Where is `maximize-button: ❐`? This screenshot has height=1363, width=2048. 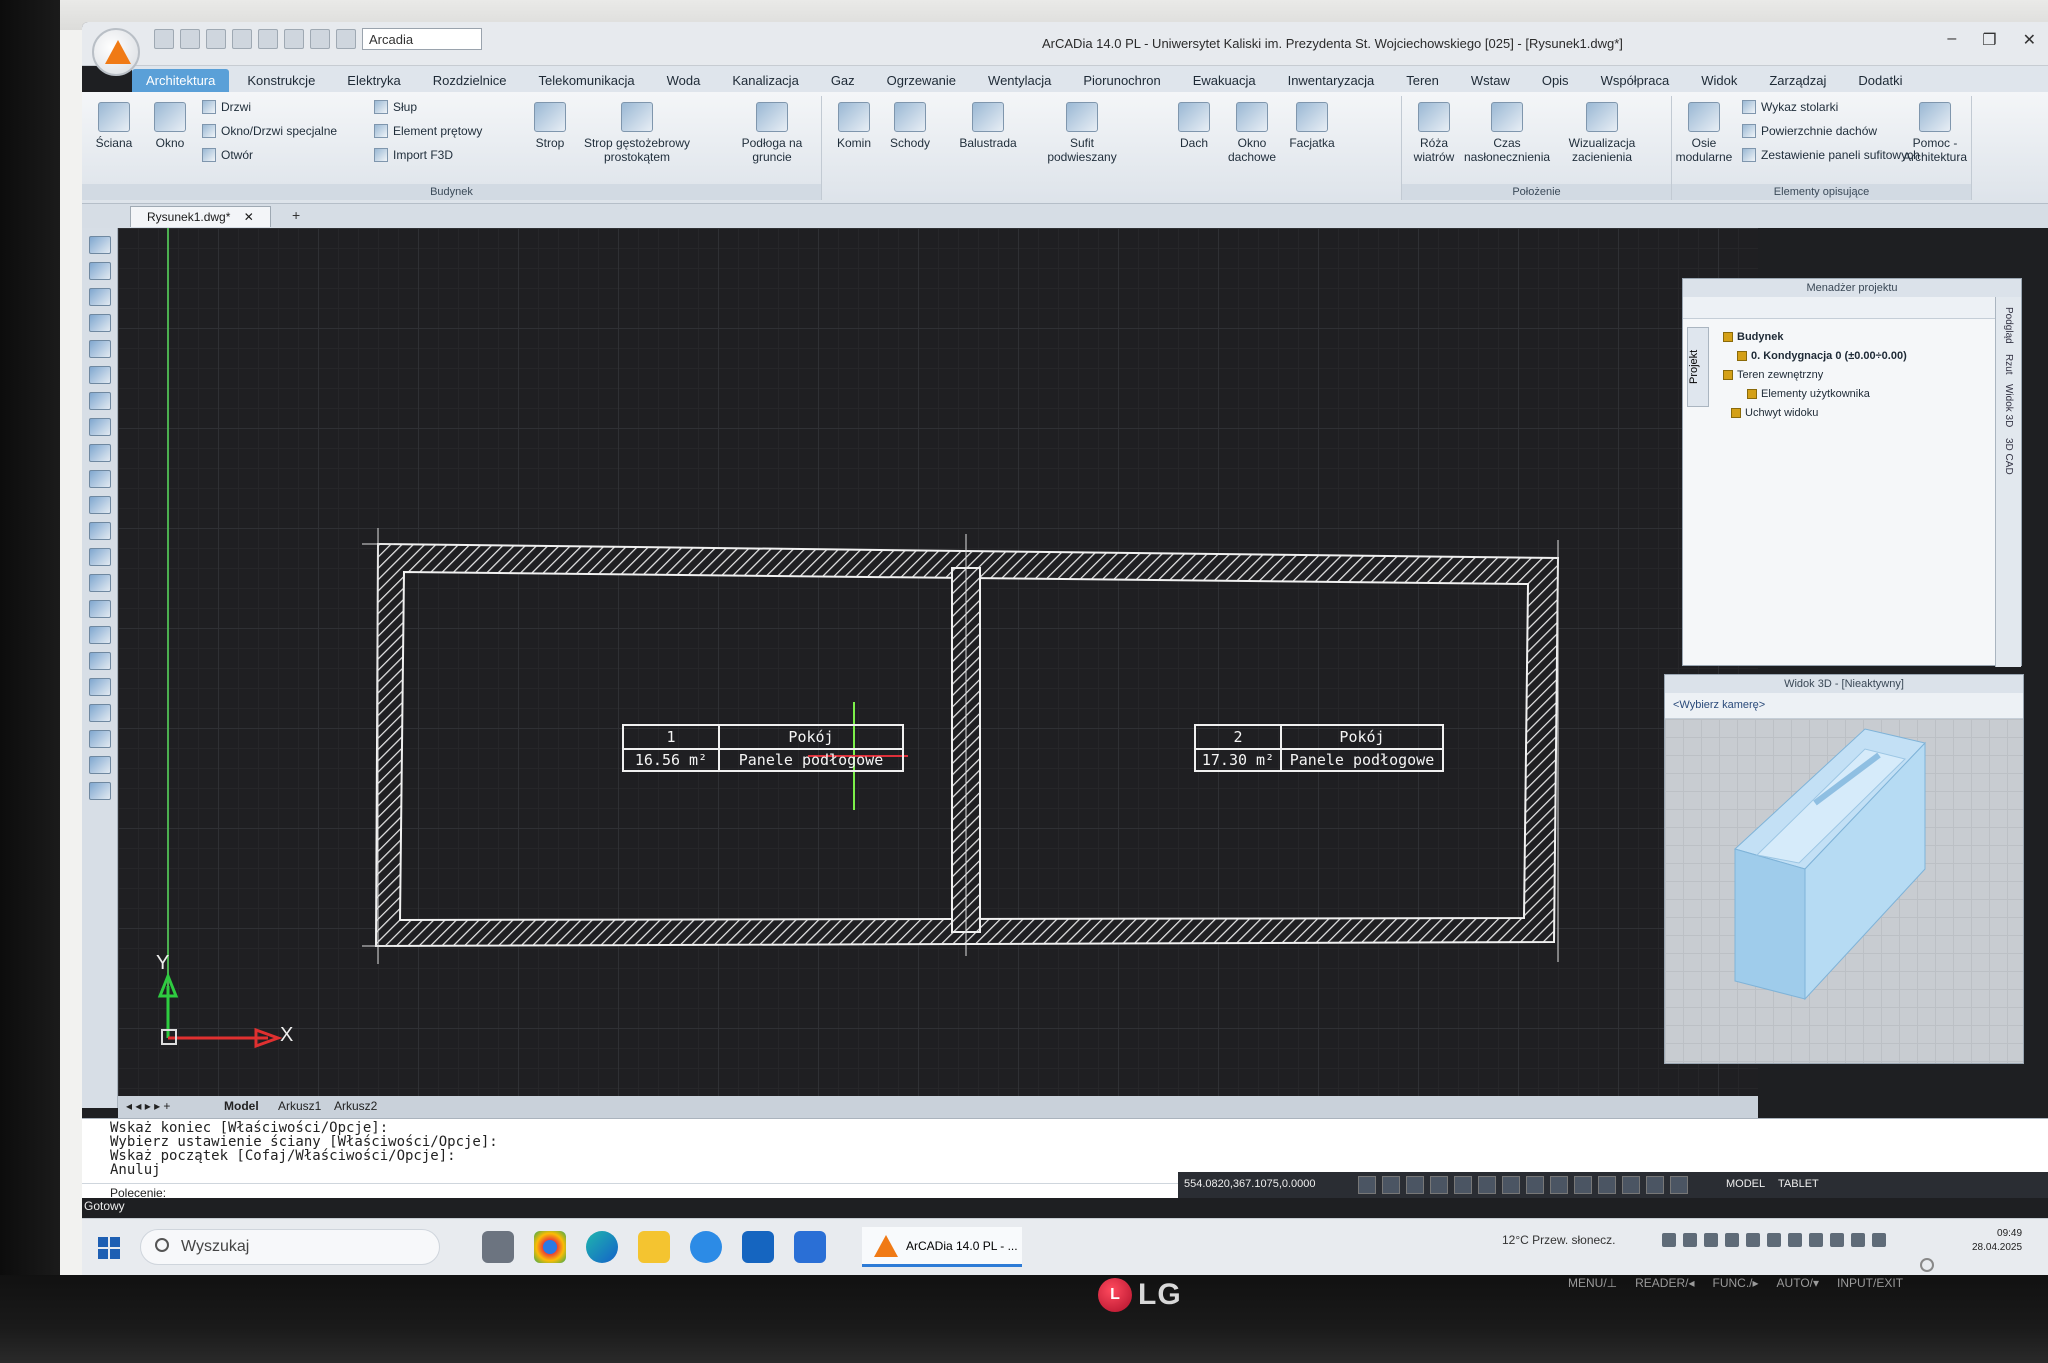 maximize-button: ❐ is located at coordinates (1989, 40).